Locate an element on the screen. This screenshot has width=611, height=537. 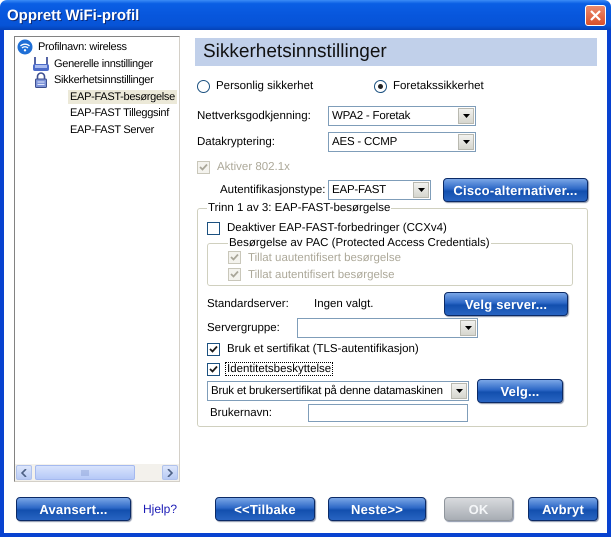
section-title: Sikkerhetsinnstillinger is located at coordinates (295, 52).